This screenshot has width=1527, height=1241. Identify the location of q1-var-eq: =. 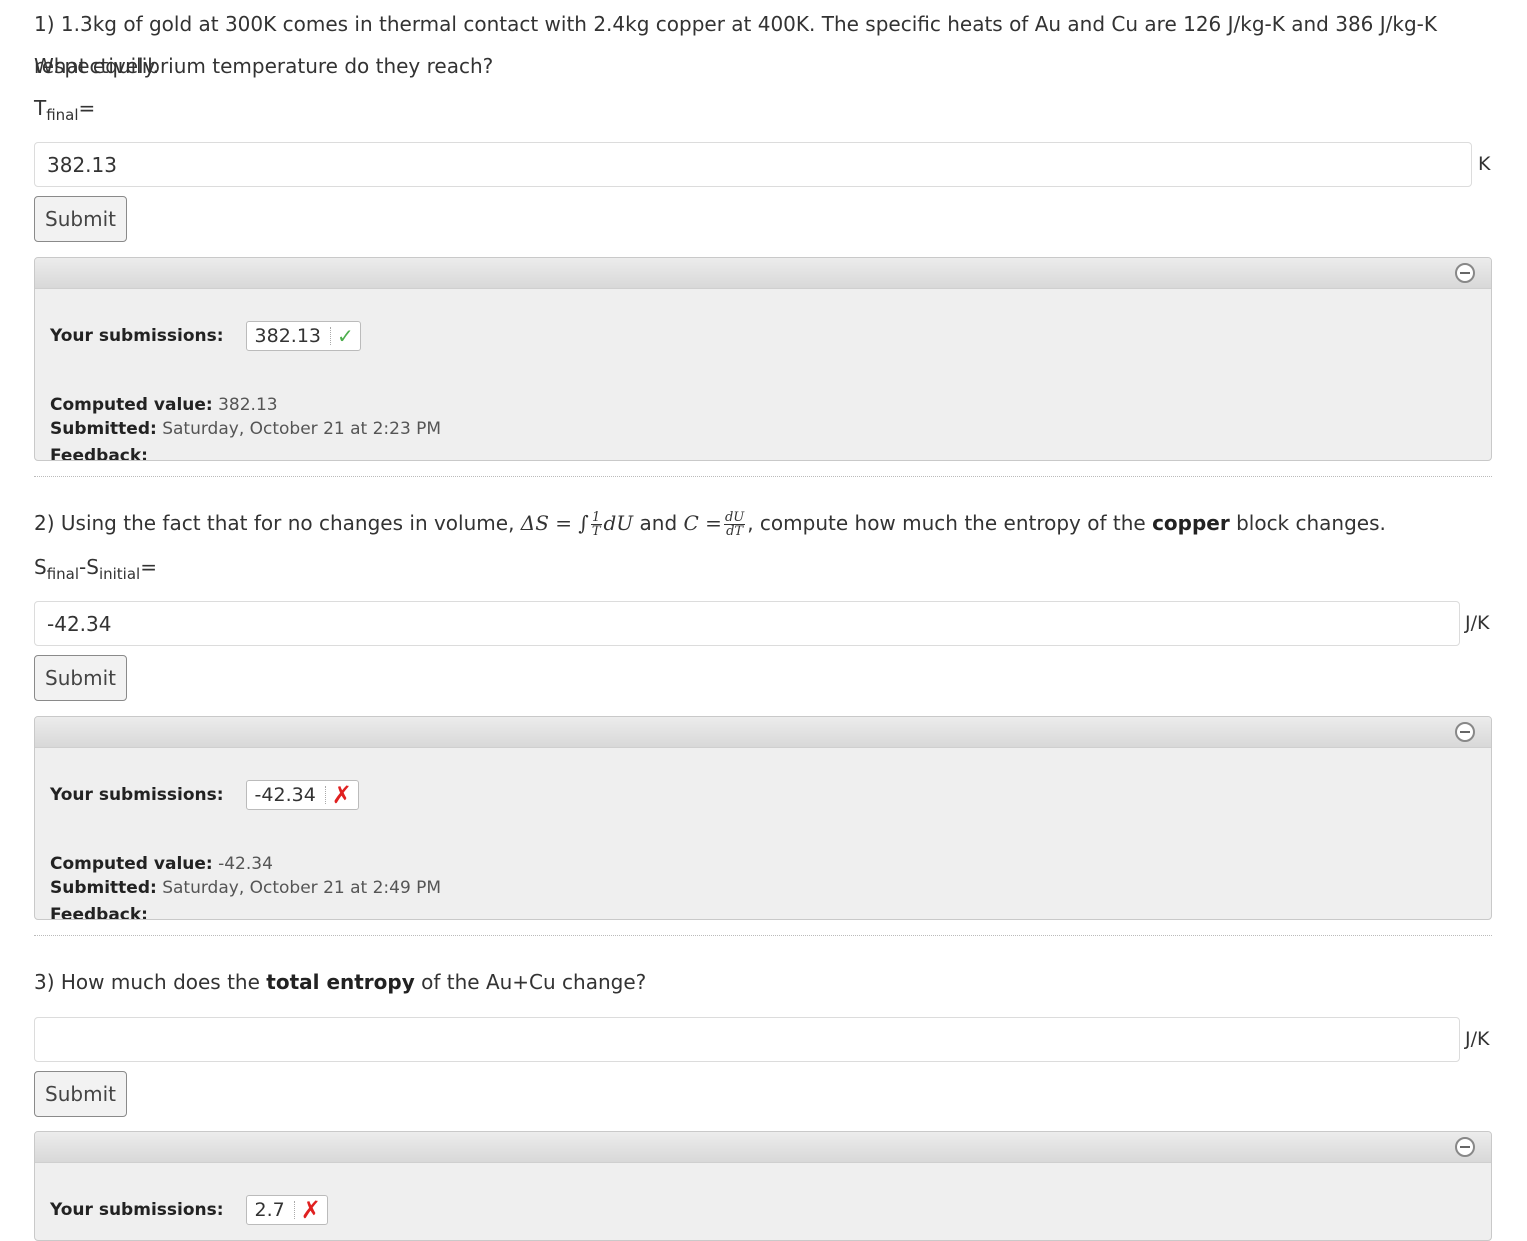
(87, 108).